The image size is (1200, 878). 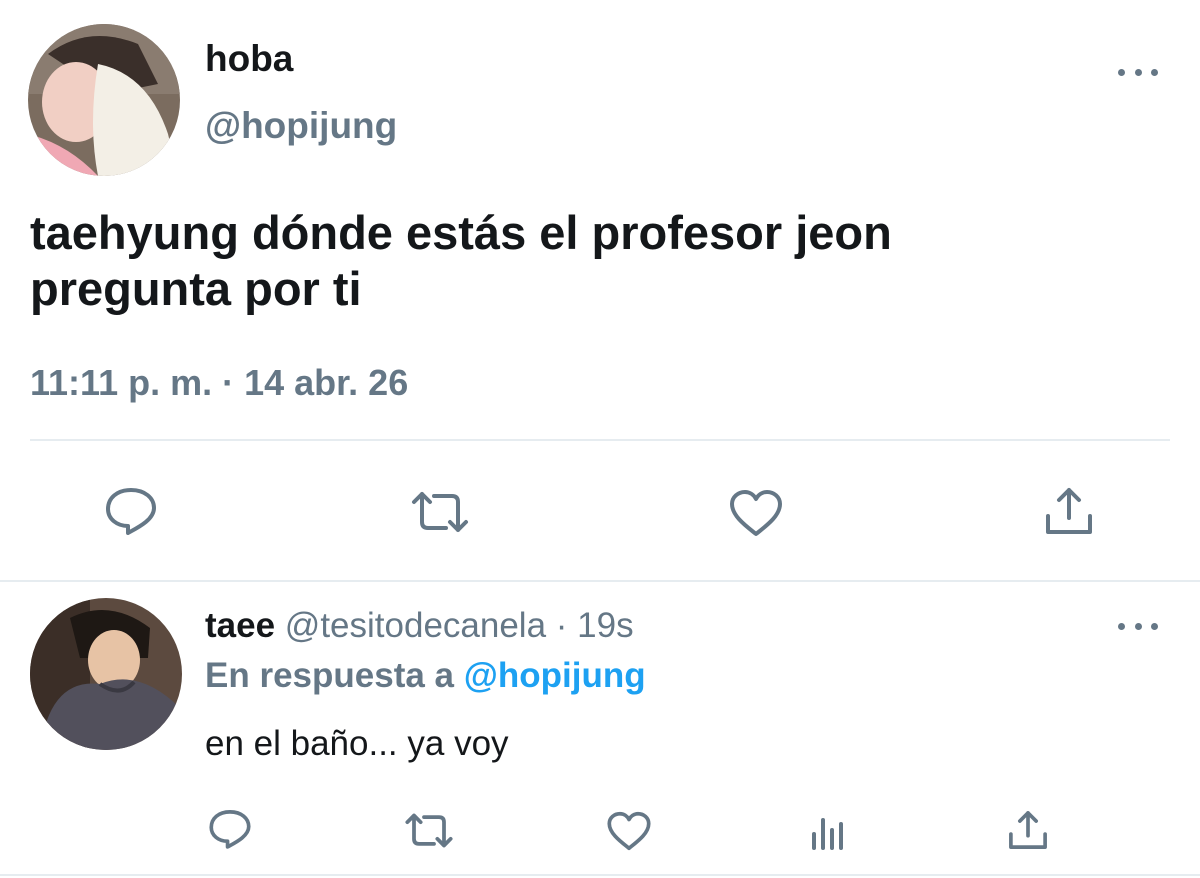 I want to click on tweet-text-line: pregunta por ti, so click(x=196, y=288).